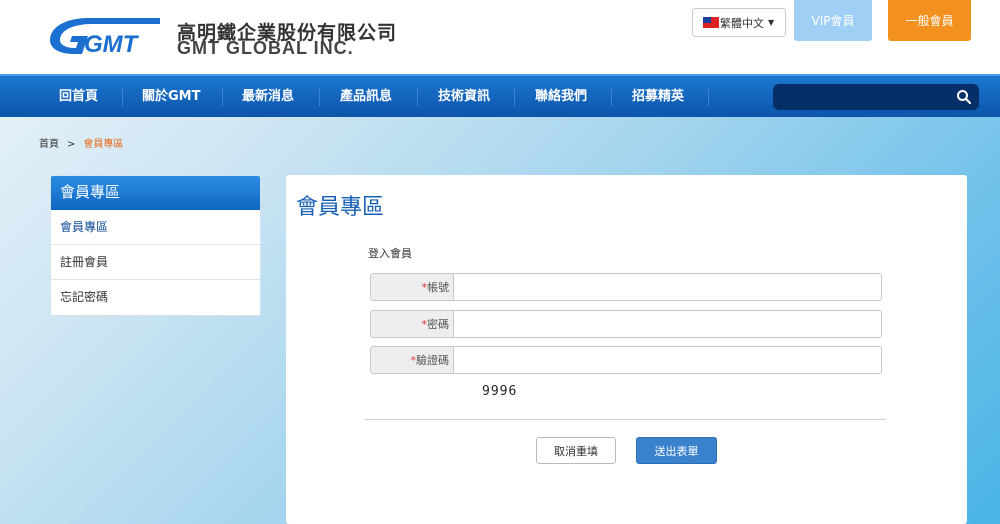 The width and height of the screenshot is (1000, 524). I want to click on language-label: 繁體中文, so click(742, 23).